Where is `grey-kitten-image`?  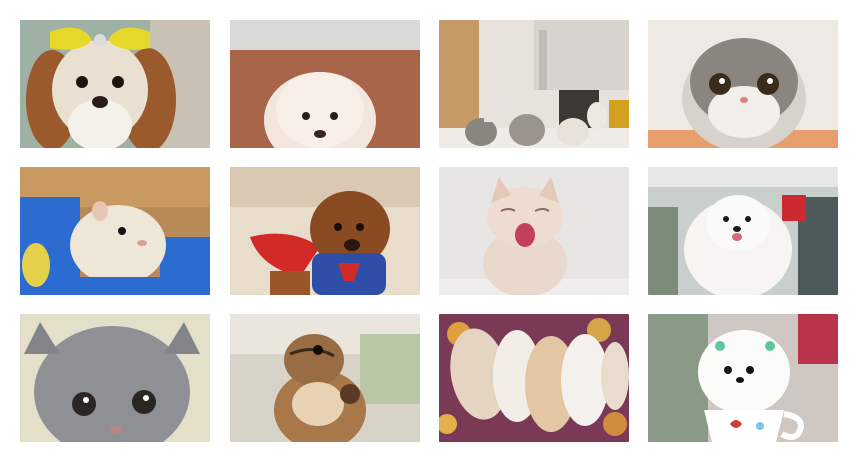 grey-kitten-image is located at coordinates (115, 378).